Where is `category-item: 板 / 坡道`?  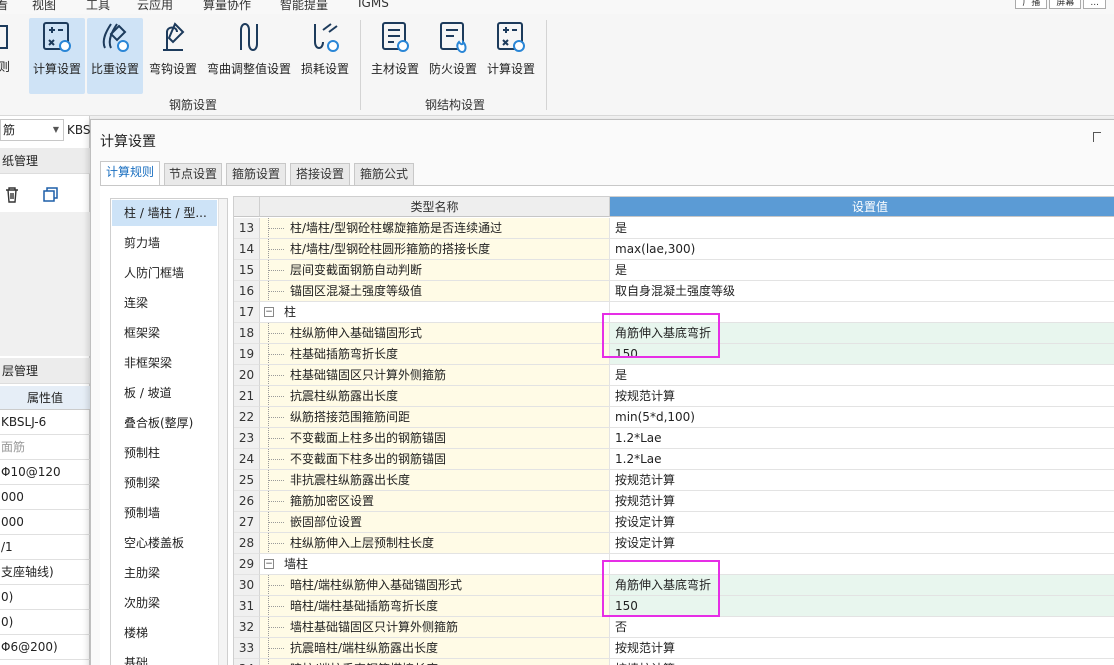 category-item: 板 / 坡道 is located at coordinates (164, 393).